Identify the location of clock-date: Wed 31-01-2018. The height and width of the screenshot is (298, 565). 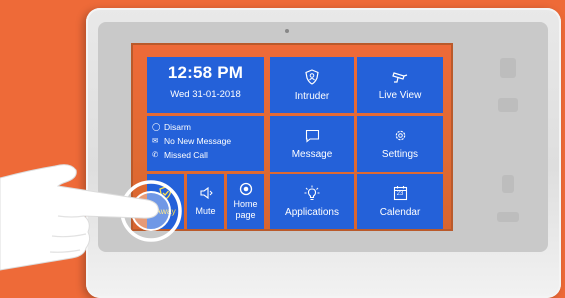
(205, 94).